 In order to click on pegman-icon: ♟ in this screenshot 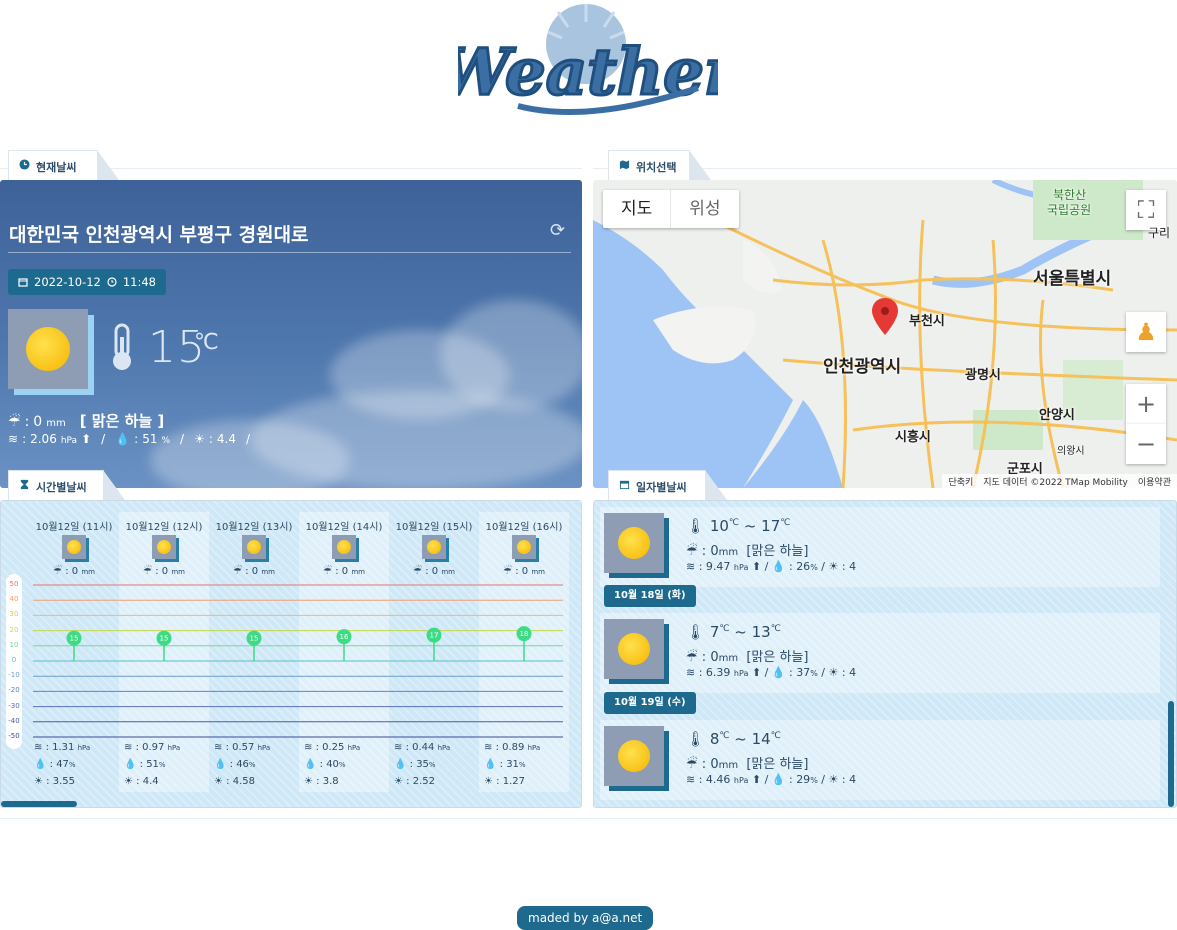, I will do `click(1146, 332)`.